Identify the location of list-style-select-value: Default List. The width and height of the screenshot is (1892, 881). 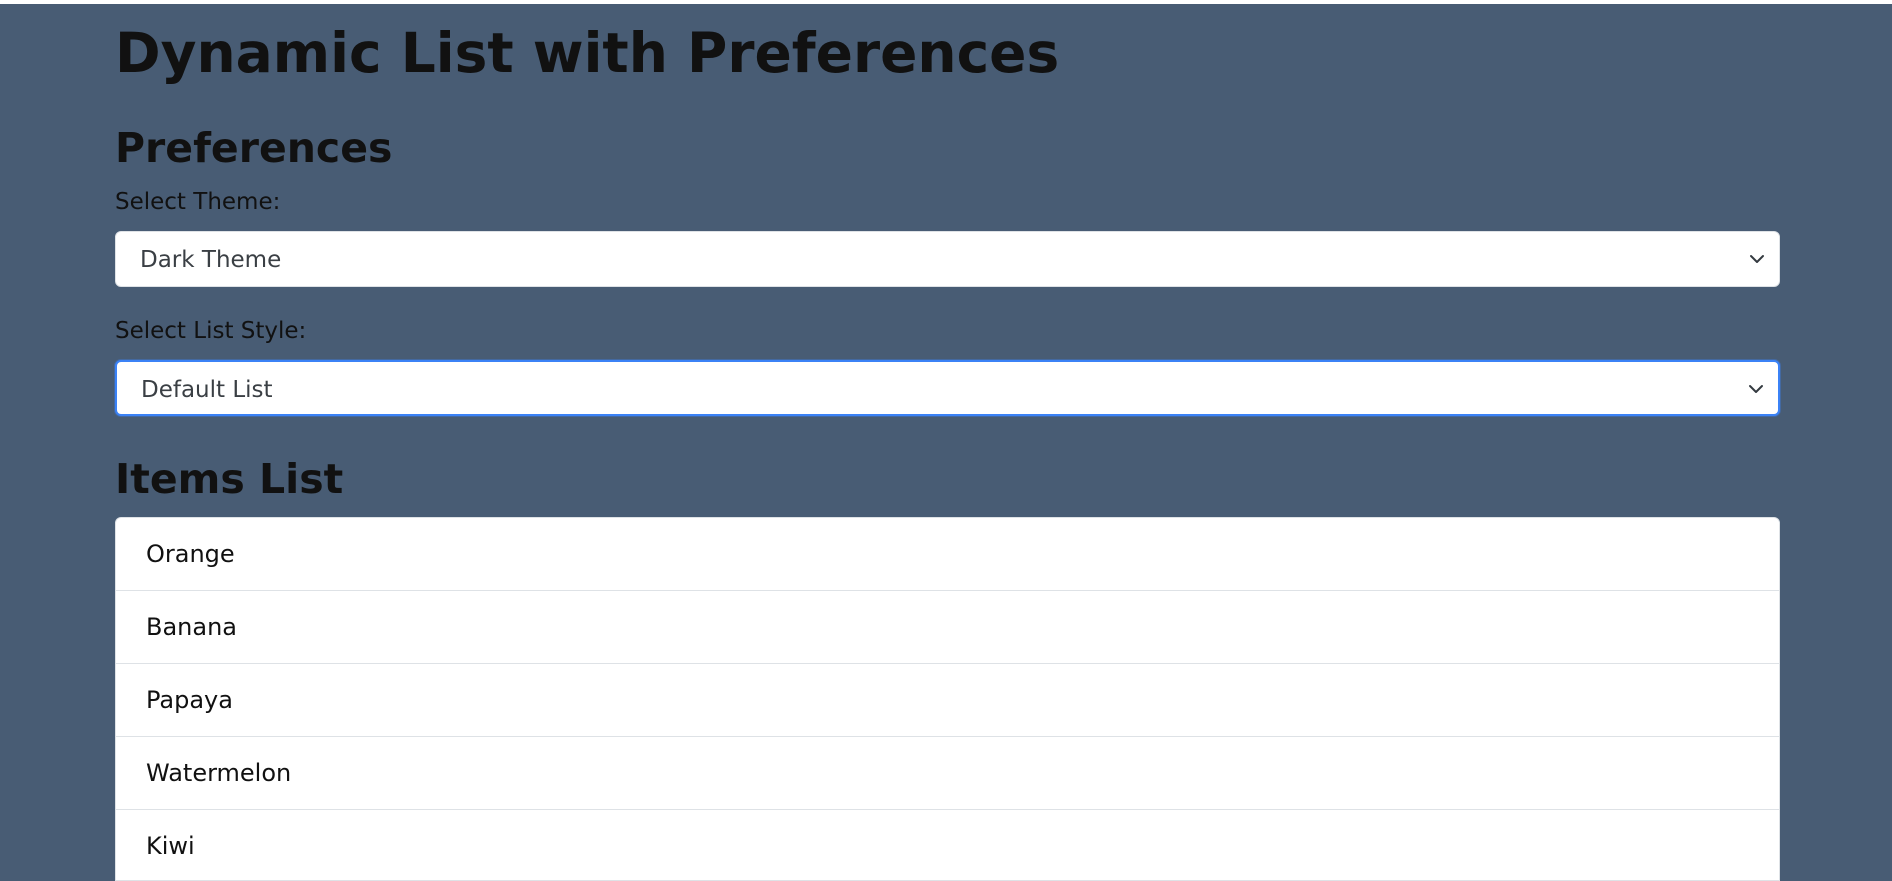
(207, 390).